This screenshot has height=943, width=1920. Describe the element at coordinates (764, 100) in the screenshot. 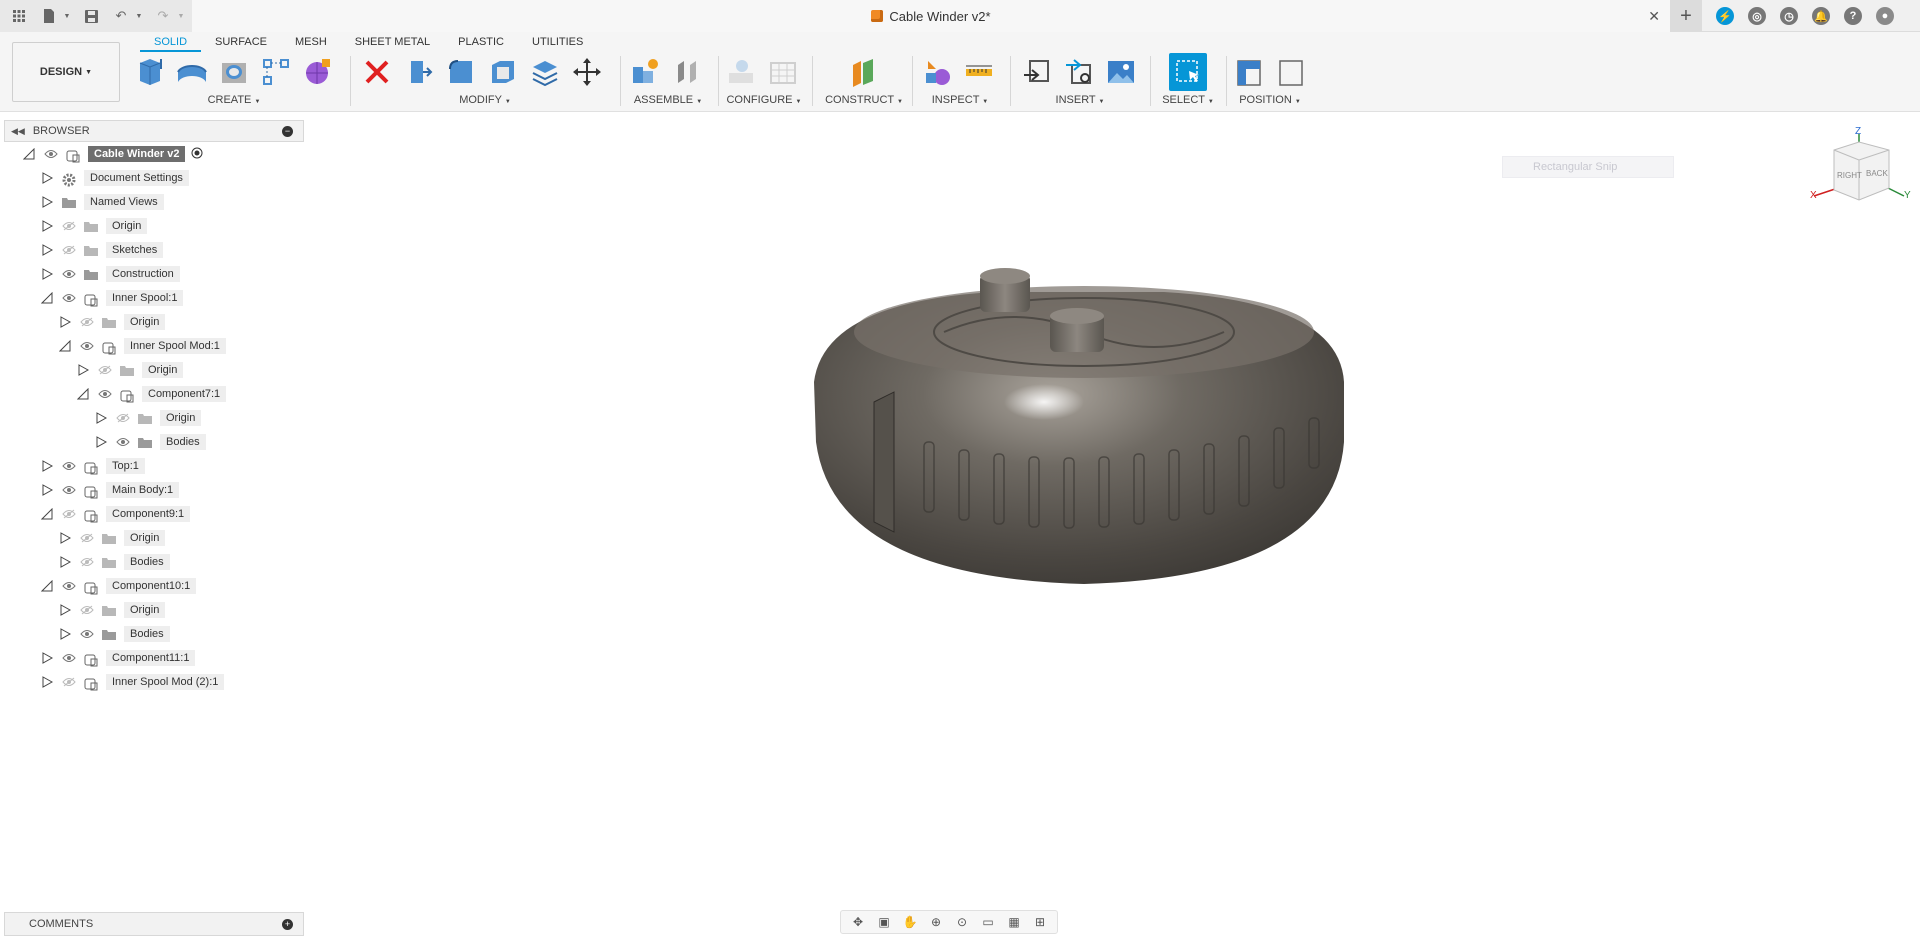

I see `configure-menu: CONFIGURE ▼` at that location.